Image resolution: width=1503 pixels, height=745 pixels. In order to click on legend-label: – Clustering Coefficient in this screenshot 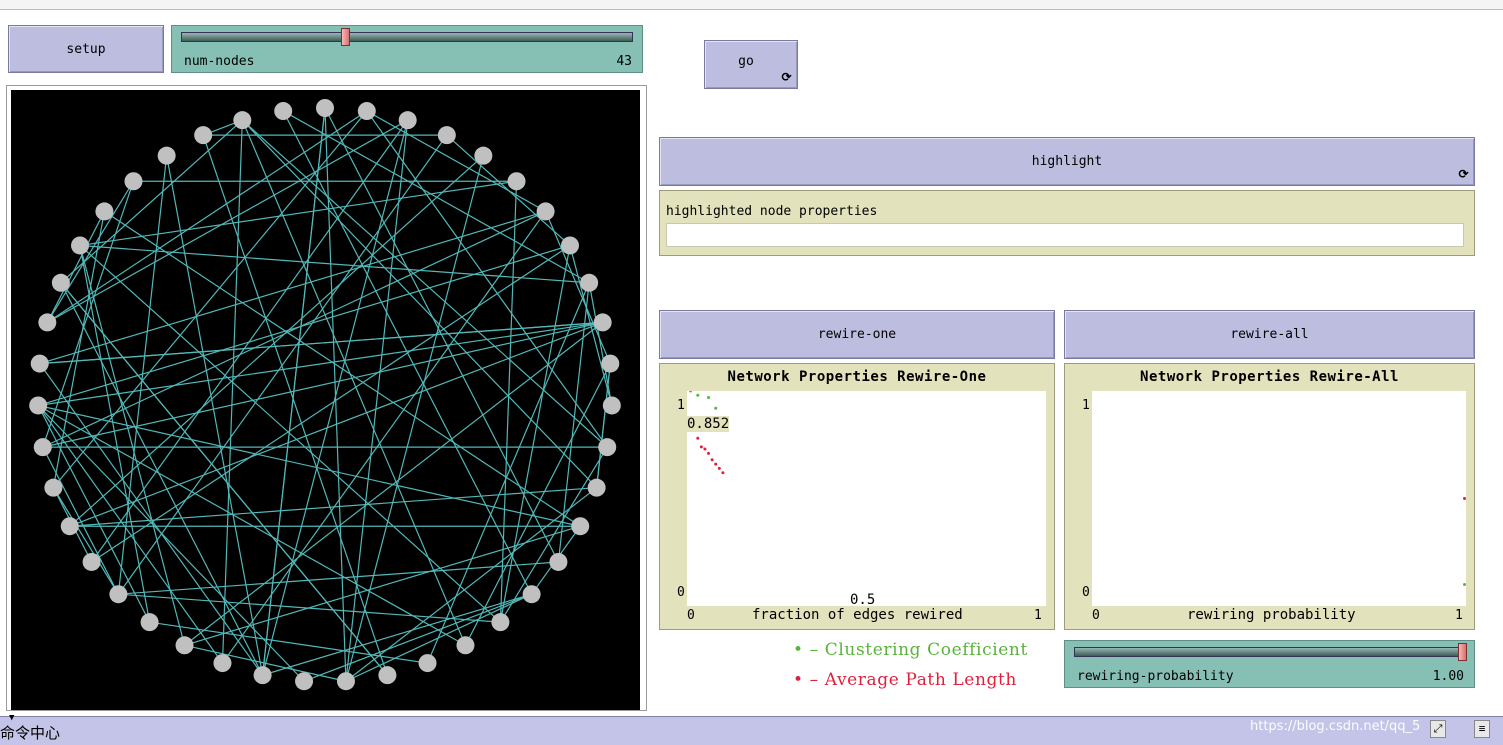, I will do `click(918, 650)`.